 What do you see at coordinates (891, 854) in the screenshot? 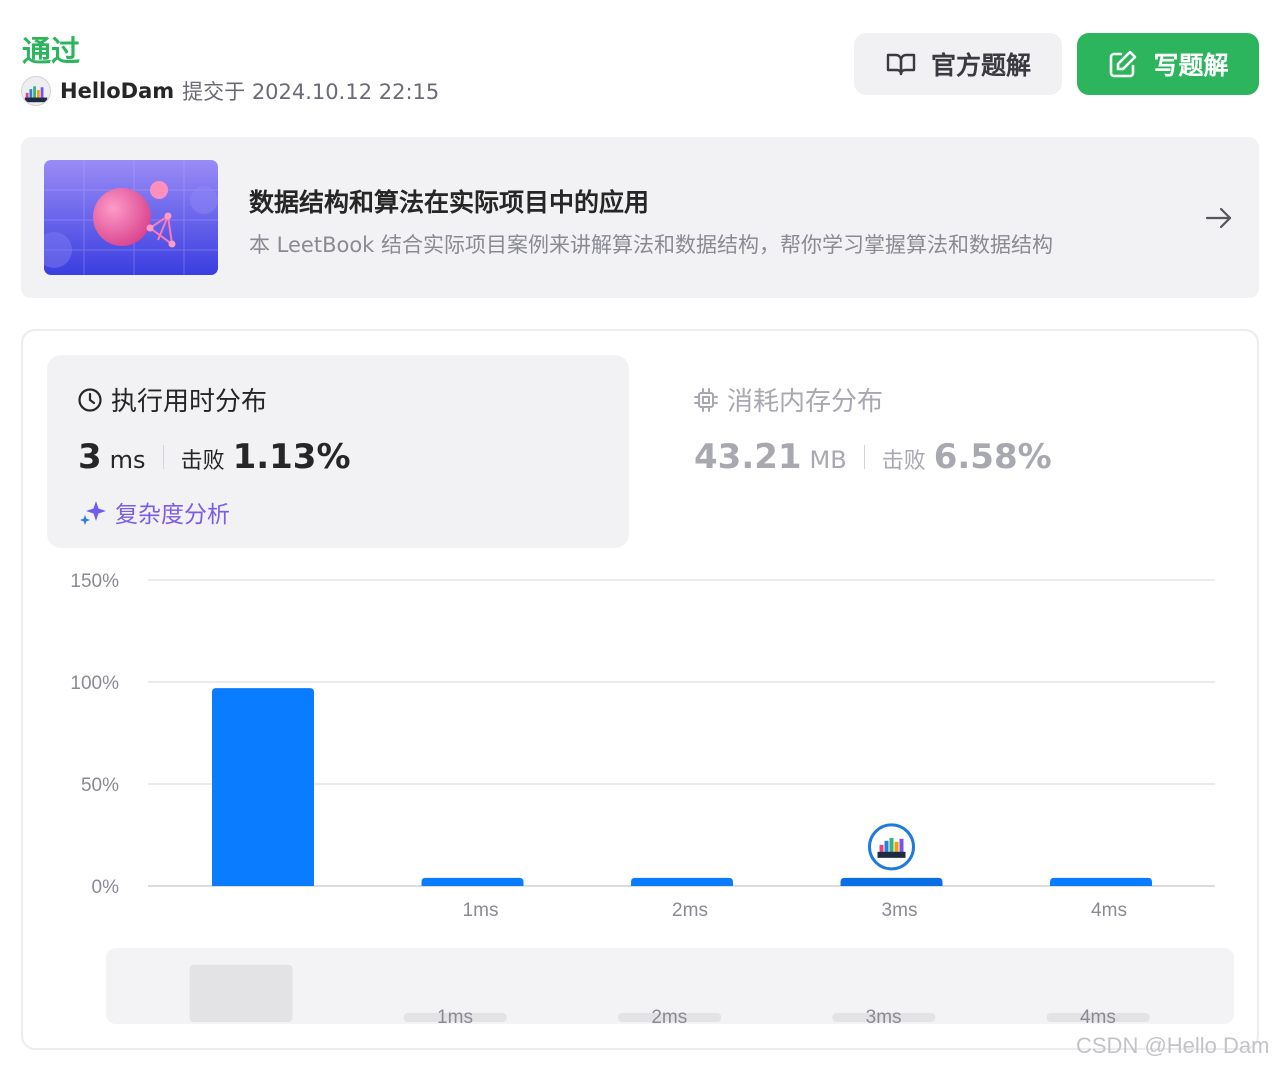
I see `avatar-base` at bounding box center [891, 854].